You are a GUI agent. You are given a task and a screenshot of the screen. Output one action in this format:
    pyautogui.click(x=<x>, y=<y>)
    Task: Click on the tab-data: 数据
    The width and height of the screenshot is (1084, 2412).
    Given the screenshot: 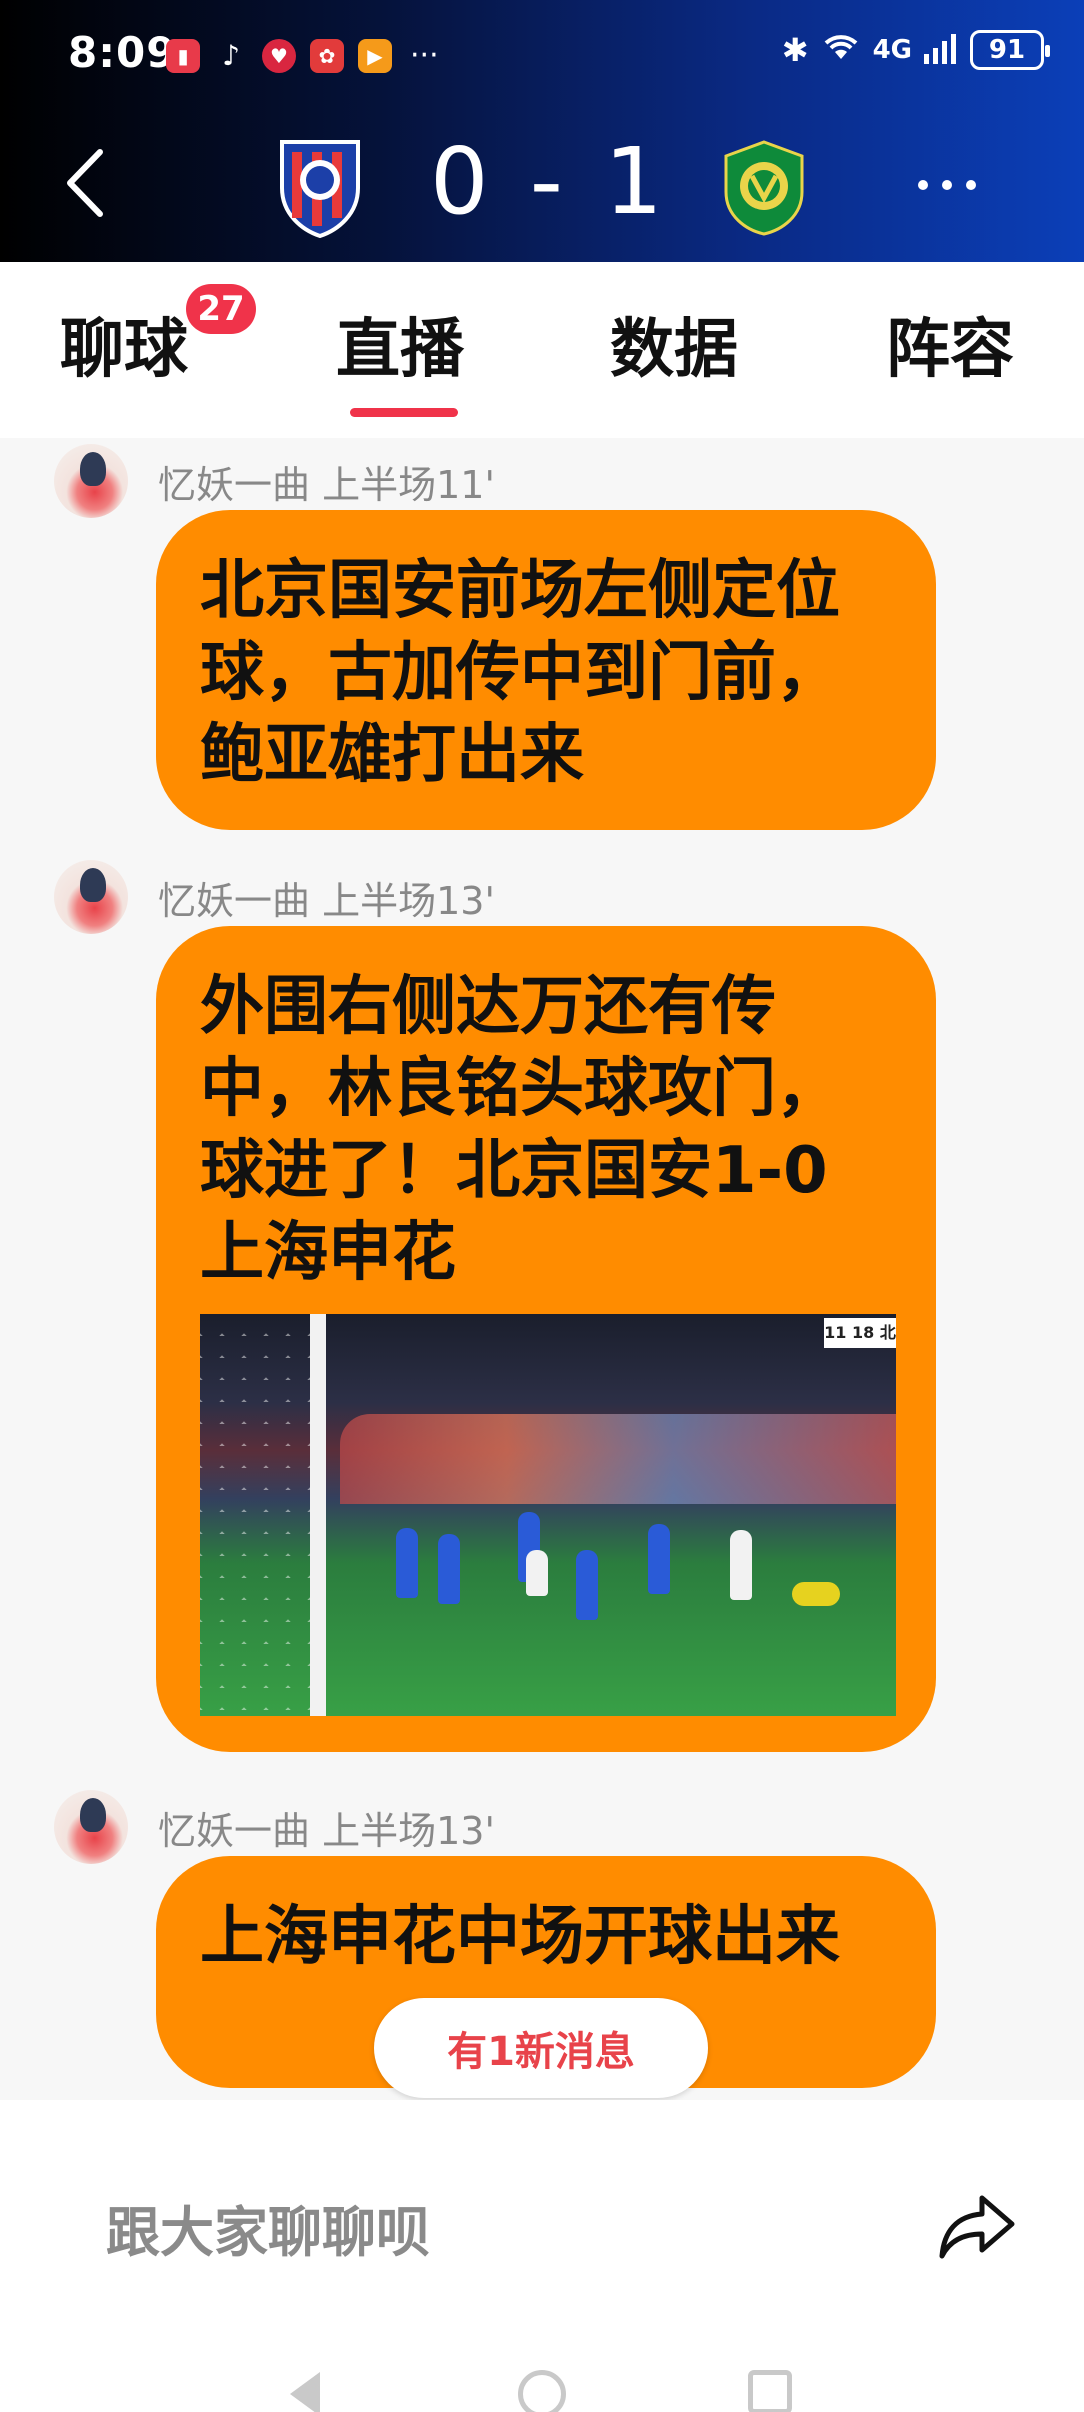 What is the action you would take?
    pyautogui.click(x=674, y=344)
    